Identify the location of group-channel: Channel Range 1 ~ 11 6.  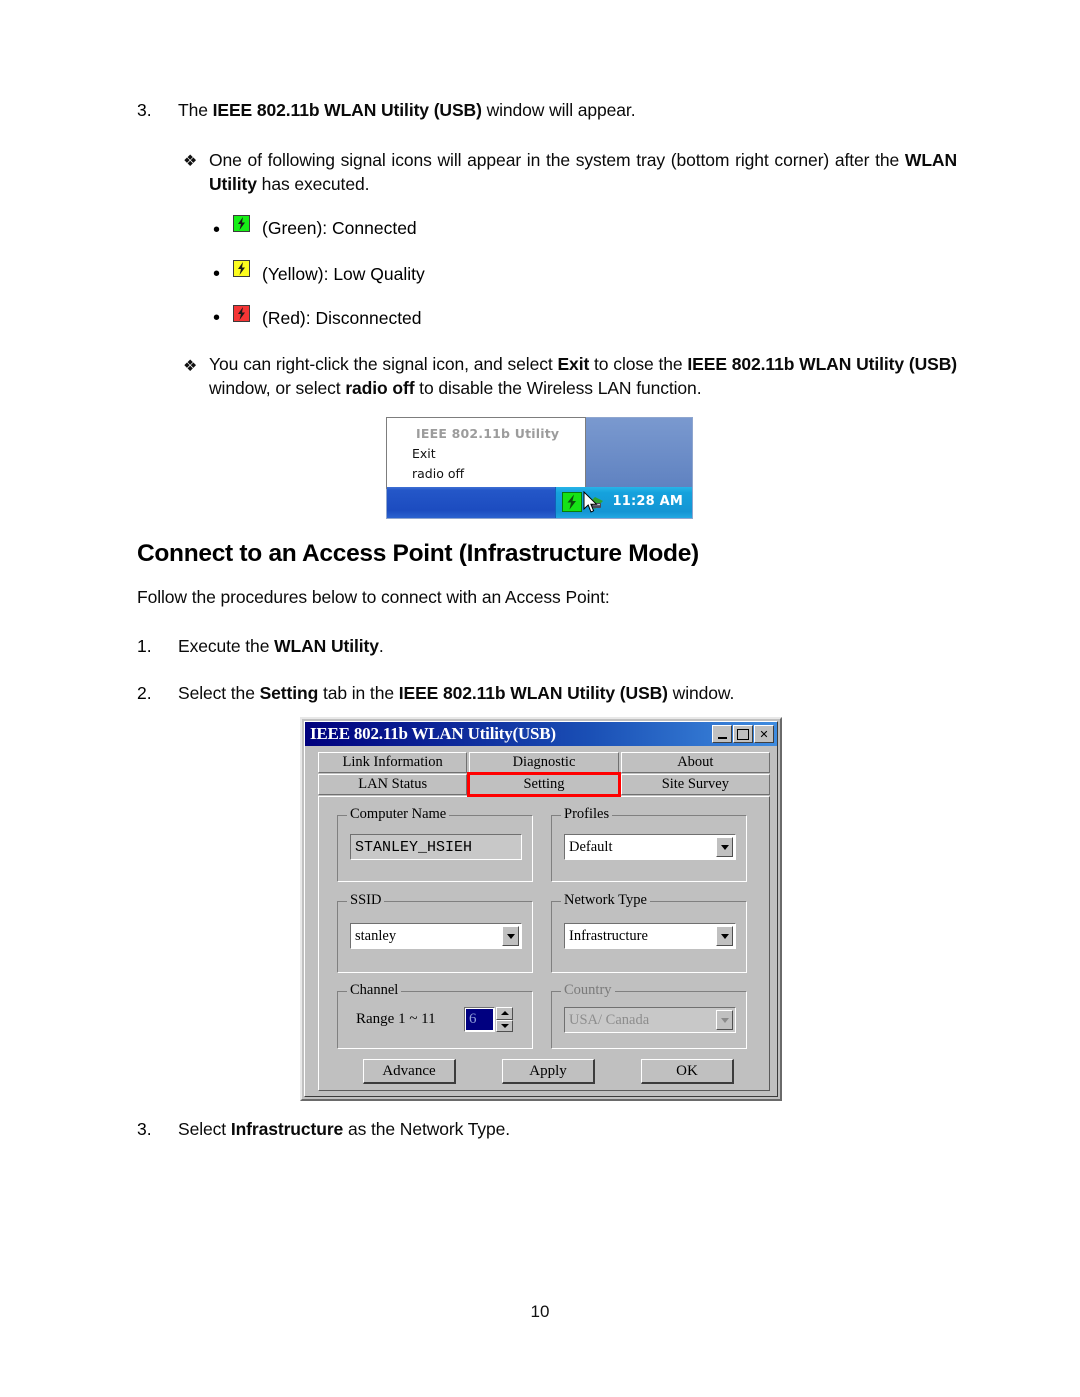
(435, 1015).